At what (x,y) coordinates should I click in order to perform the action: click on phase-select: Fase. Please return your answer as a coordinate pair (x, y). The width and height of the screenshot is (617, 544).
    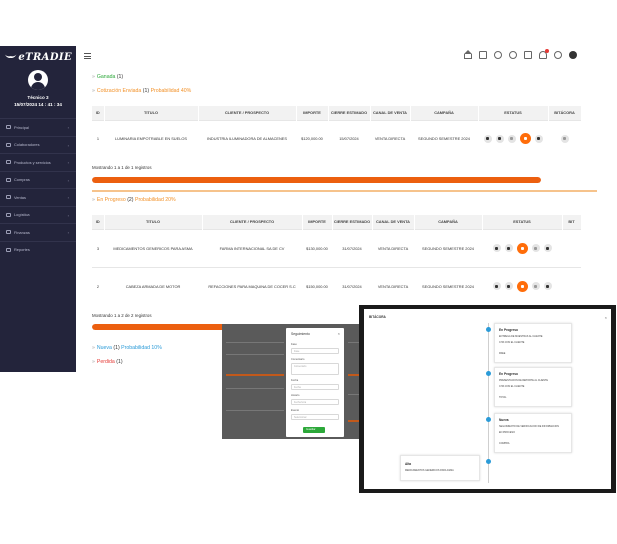
    Looking at the image, I should click on (315, 351).